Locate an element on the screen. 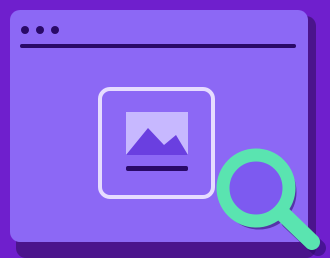 Image resolution: width=330 pixels, height=258 pixels. image-caption-line is located at coordinates (157, 168).